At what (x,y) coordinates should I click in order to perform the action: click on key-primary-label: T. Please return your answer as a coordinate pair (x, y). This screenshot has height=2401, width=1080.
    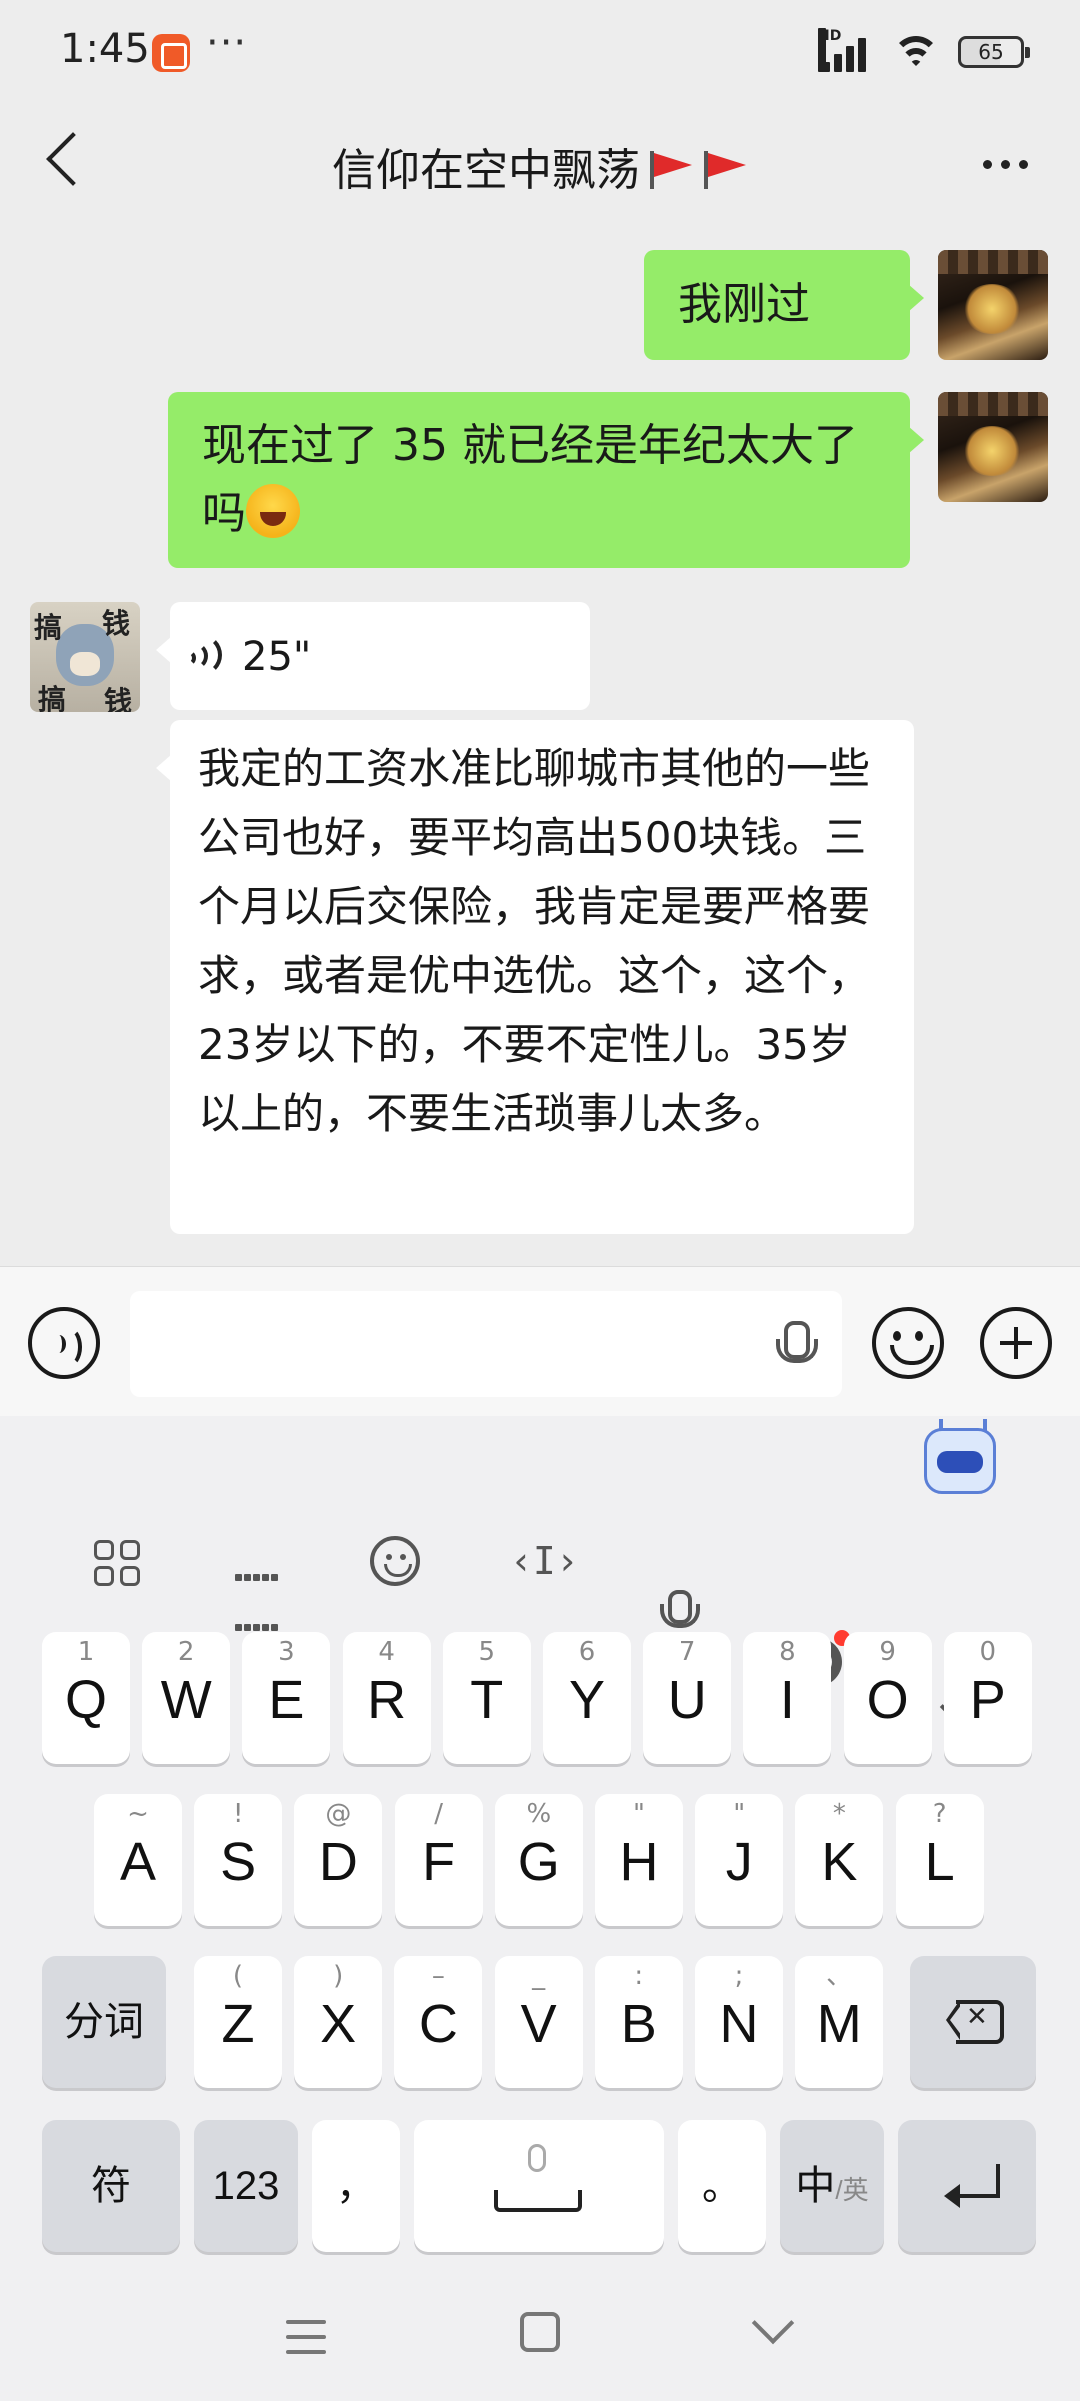
    Looking at the image, I should click on (487, 1700).